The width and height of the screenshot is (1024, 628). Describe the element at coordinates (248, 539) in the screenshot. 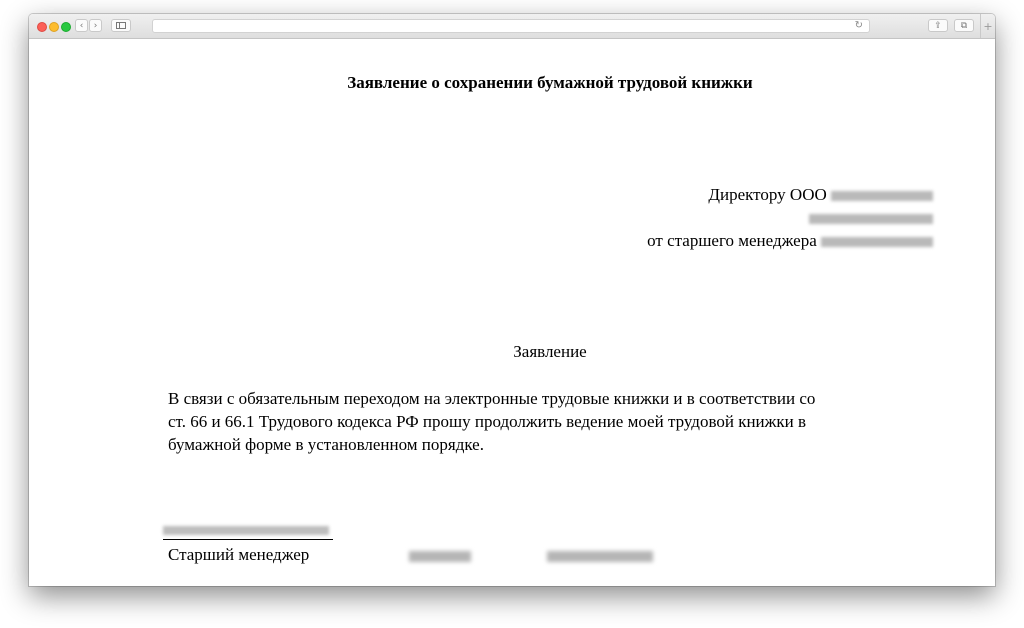

I see `signature-divider` at that location.